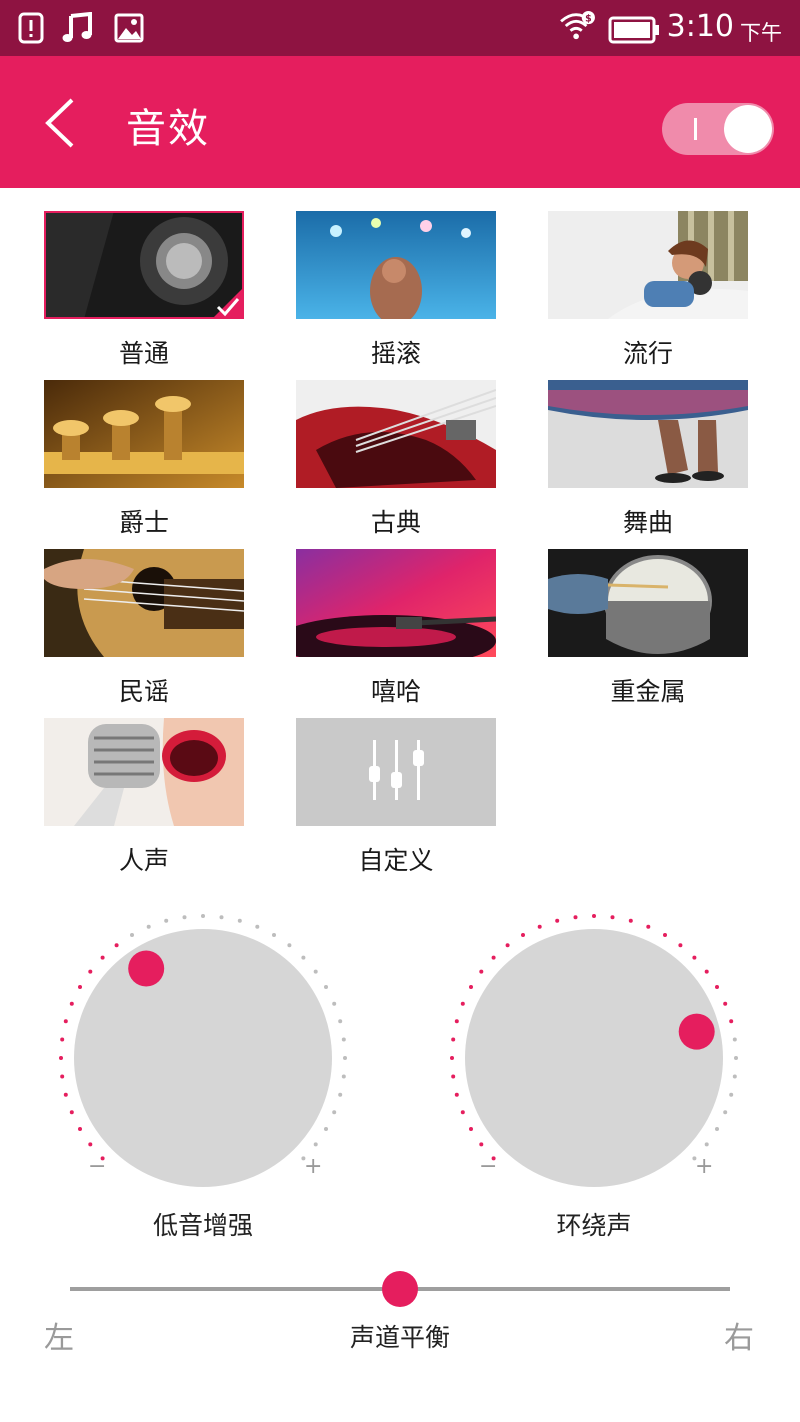 This screenshot has height=1422, width=800. I want to click on microphone-singer-image, so click(144, 772).